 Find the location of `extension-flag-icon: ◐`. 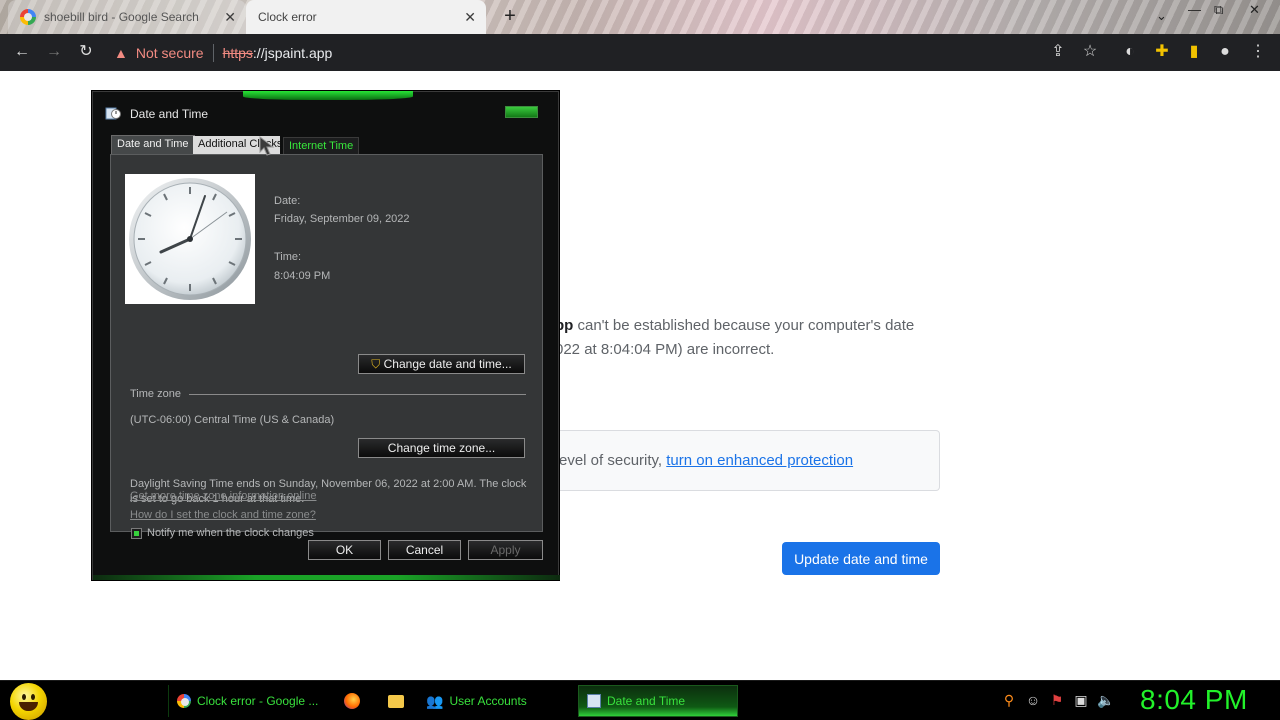

extension-flag-icon: ◐ is located at coordinates (1130, 52).